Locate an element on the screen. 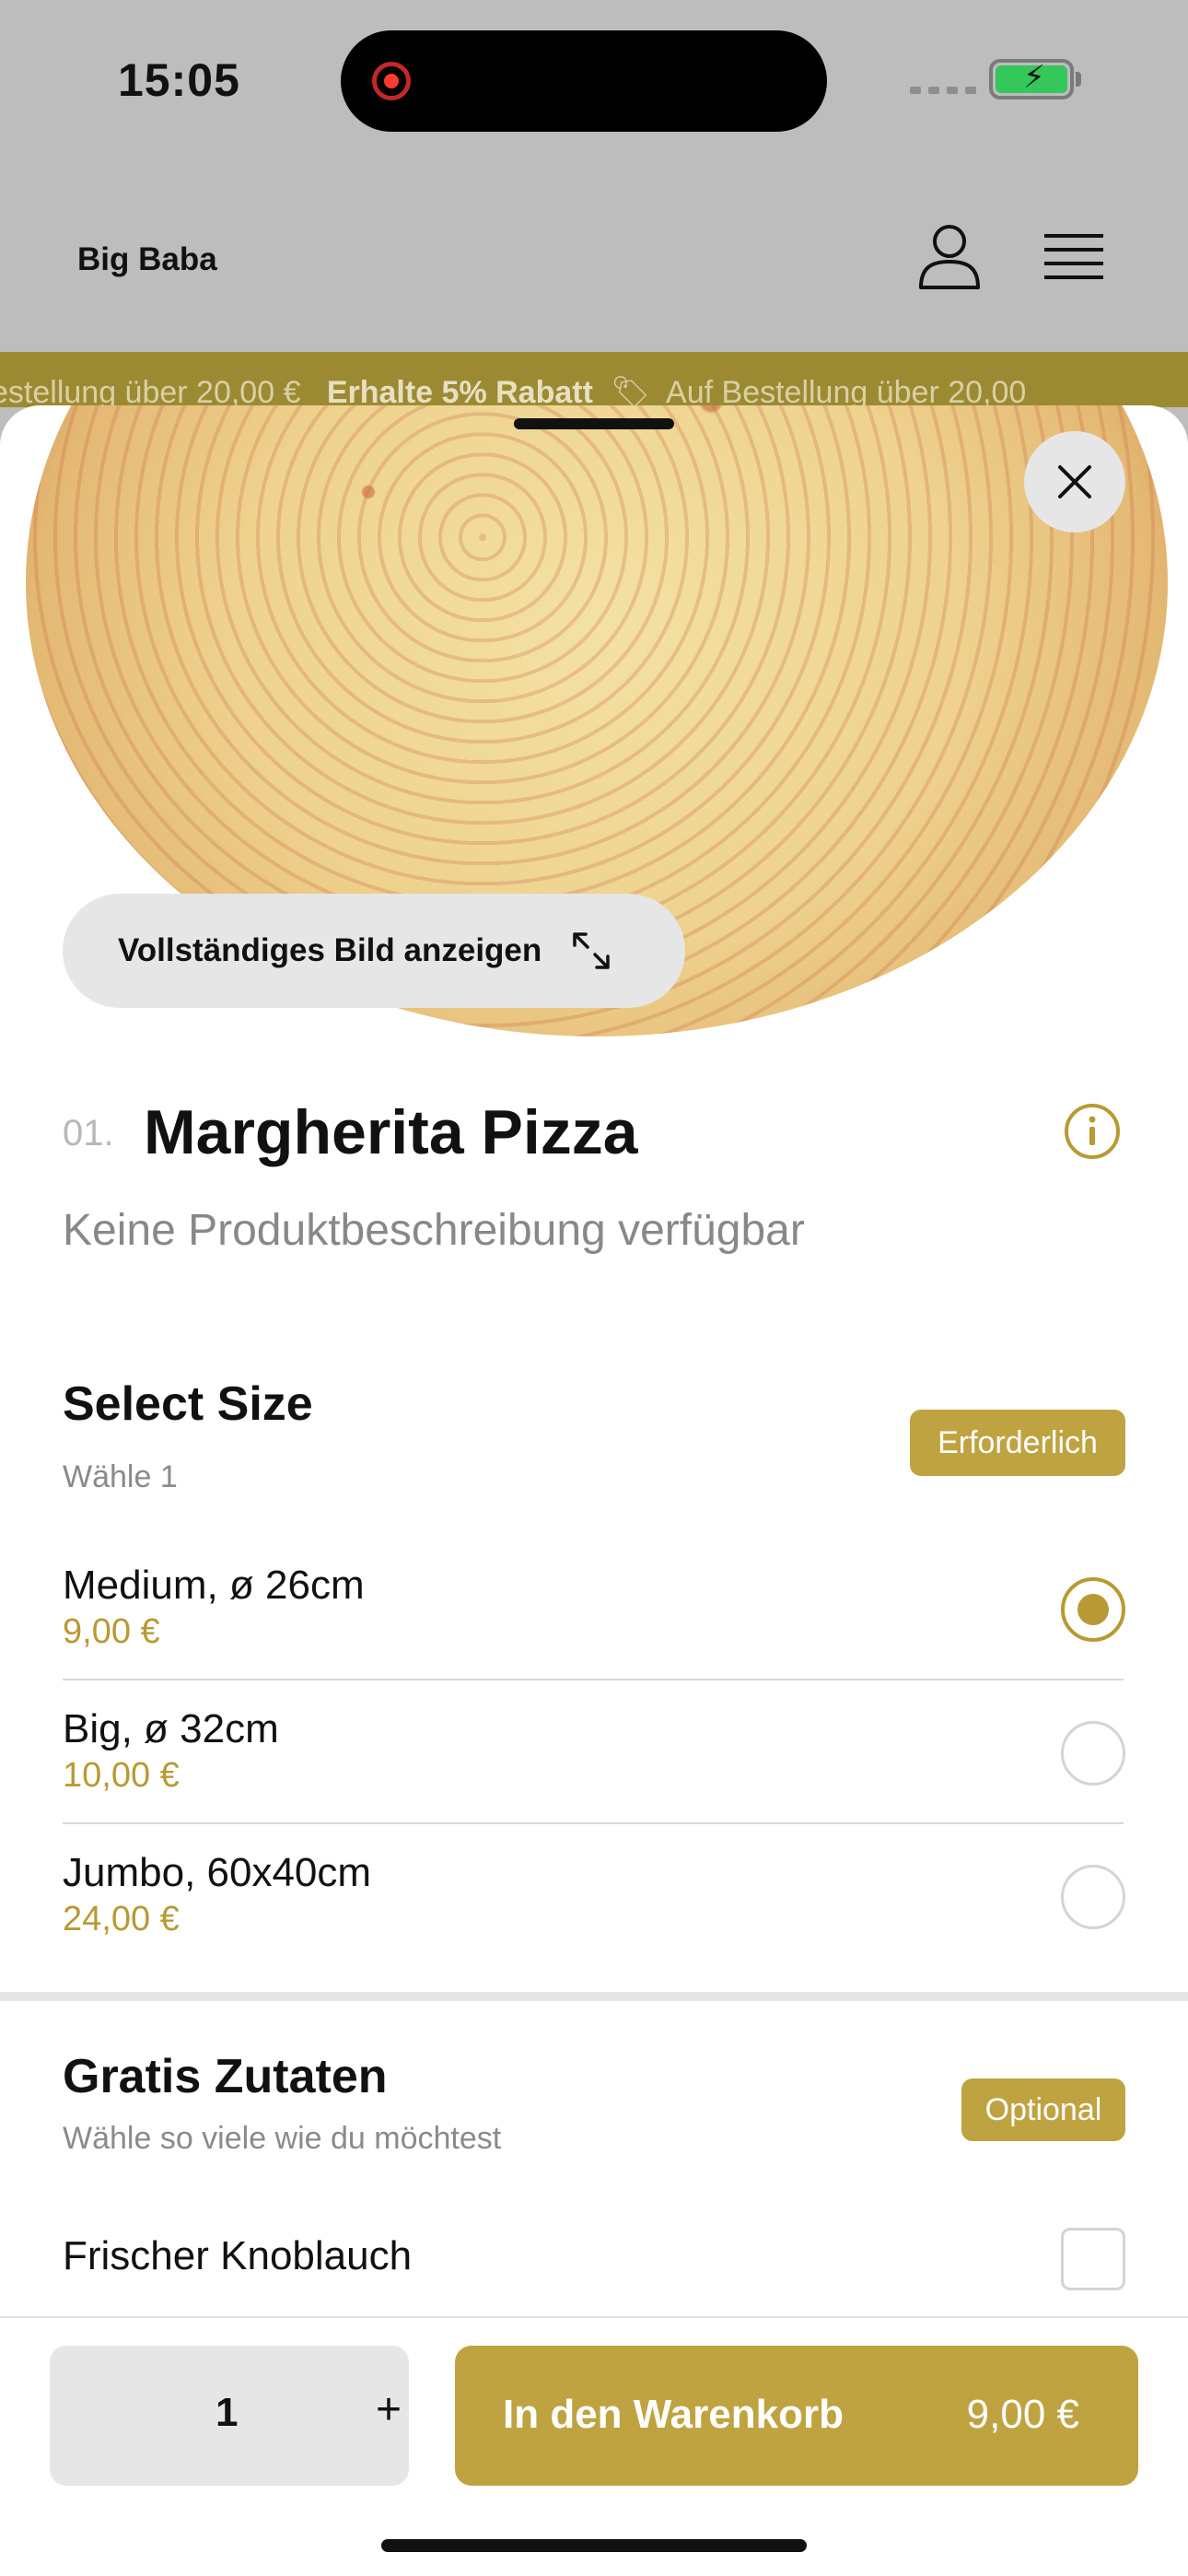 The image size is (1188, 2576). promo-highlight: Erhalte 5% Rabatt is located at coordinates (459, 391).